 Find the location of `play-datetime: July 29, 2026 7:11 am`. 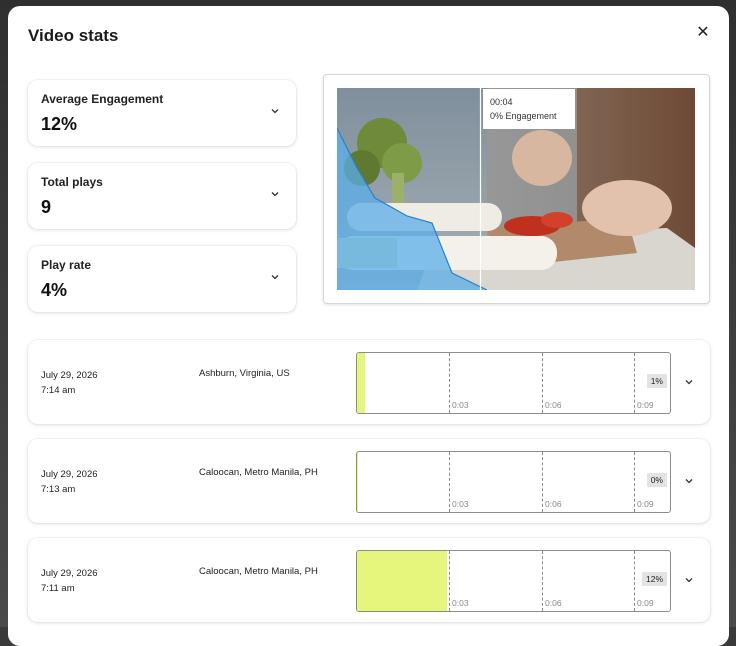

play-datetime: July 29, 2026 7:11 am is located at coordinates (69, 581).